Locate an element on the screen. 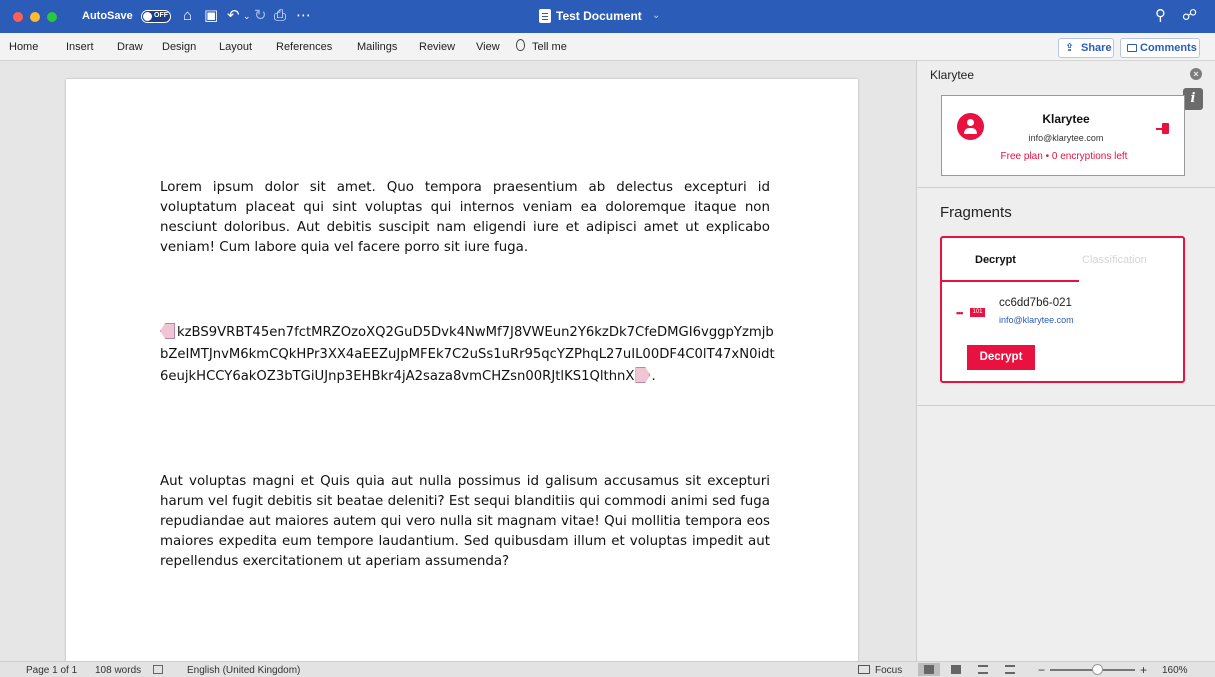 This screenshot has height=677, width=1215. tell-me-search: Tell me is located at coordinates (549, 47).